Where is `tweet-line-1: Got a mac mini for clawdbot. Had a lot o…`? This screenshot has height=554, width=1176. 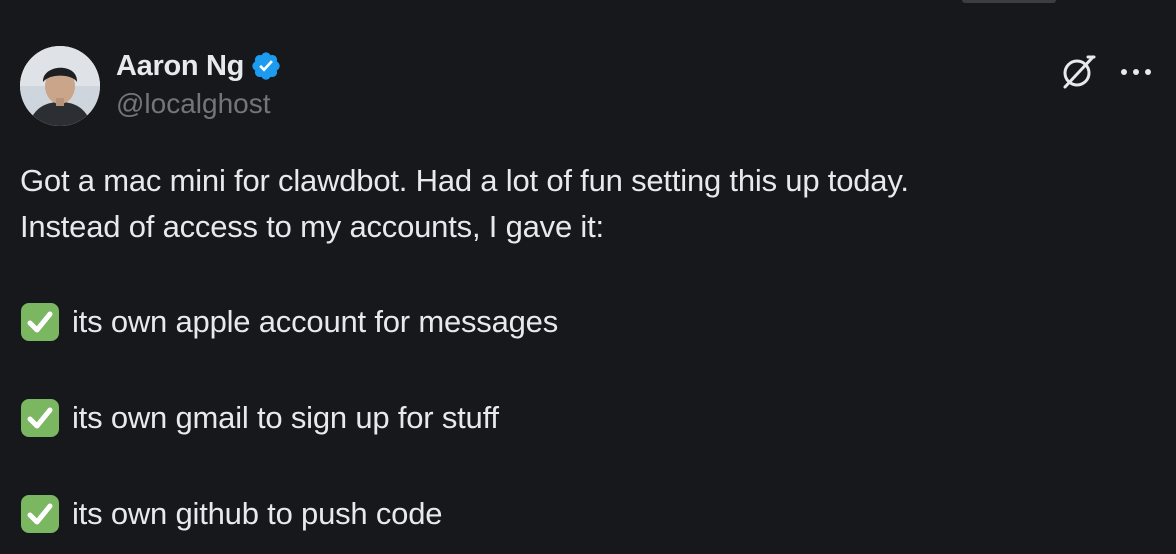
tweet-line-1: Got a mac mini for clawdbot. Had a lot o… is located at coordinates (464, 180).